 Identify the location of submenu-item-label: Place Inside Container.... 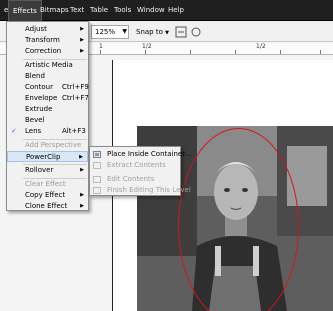
(149, 154).